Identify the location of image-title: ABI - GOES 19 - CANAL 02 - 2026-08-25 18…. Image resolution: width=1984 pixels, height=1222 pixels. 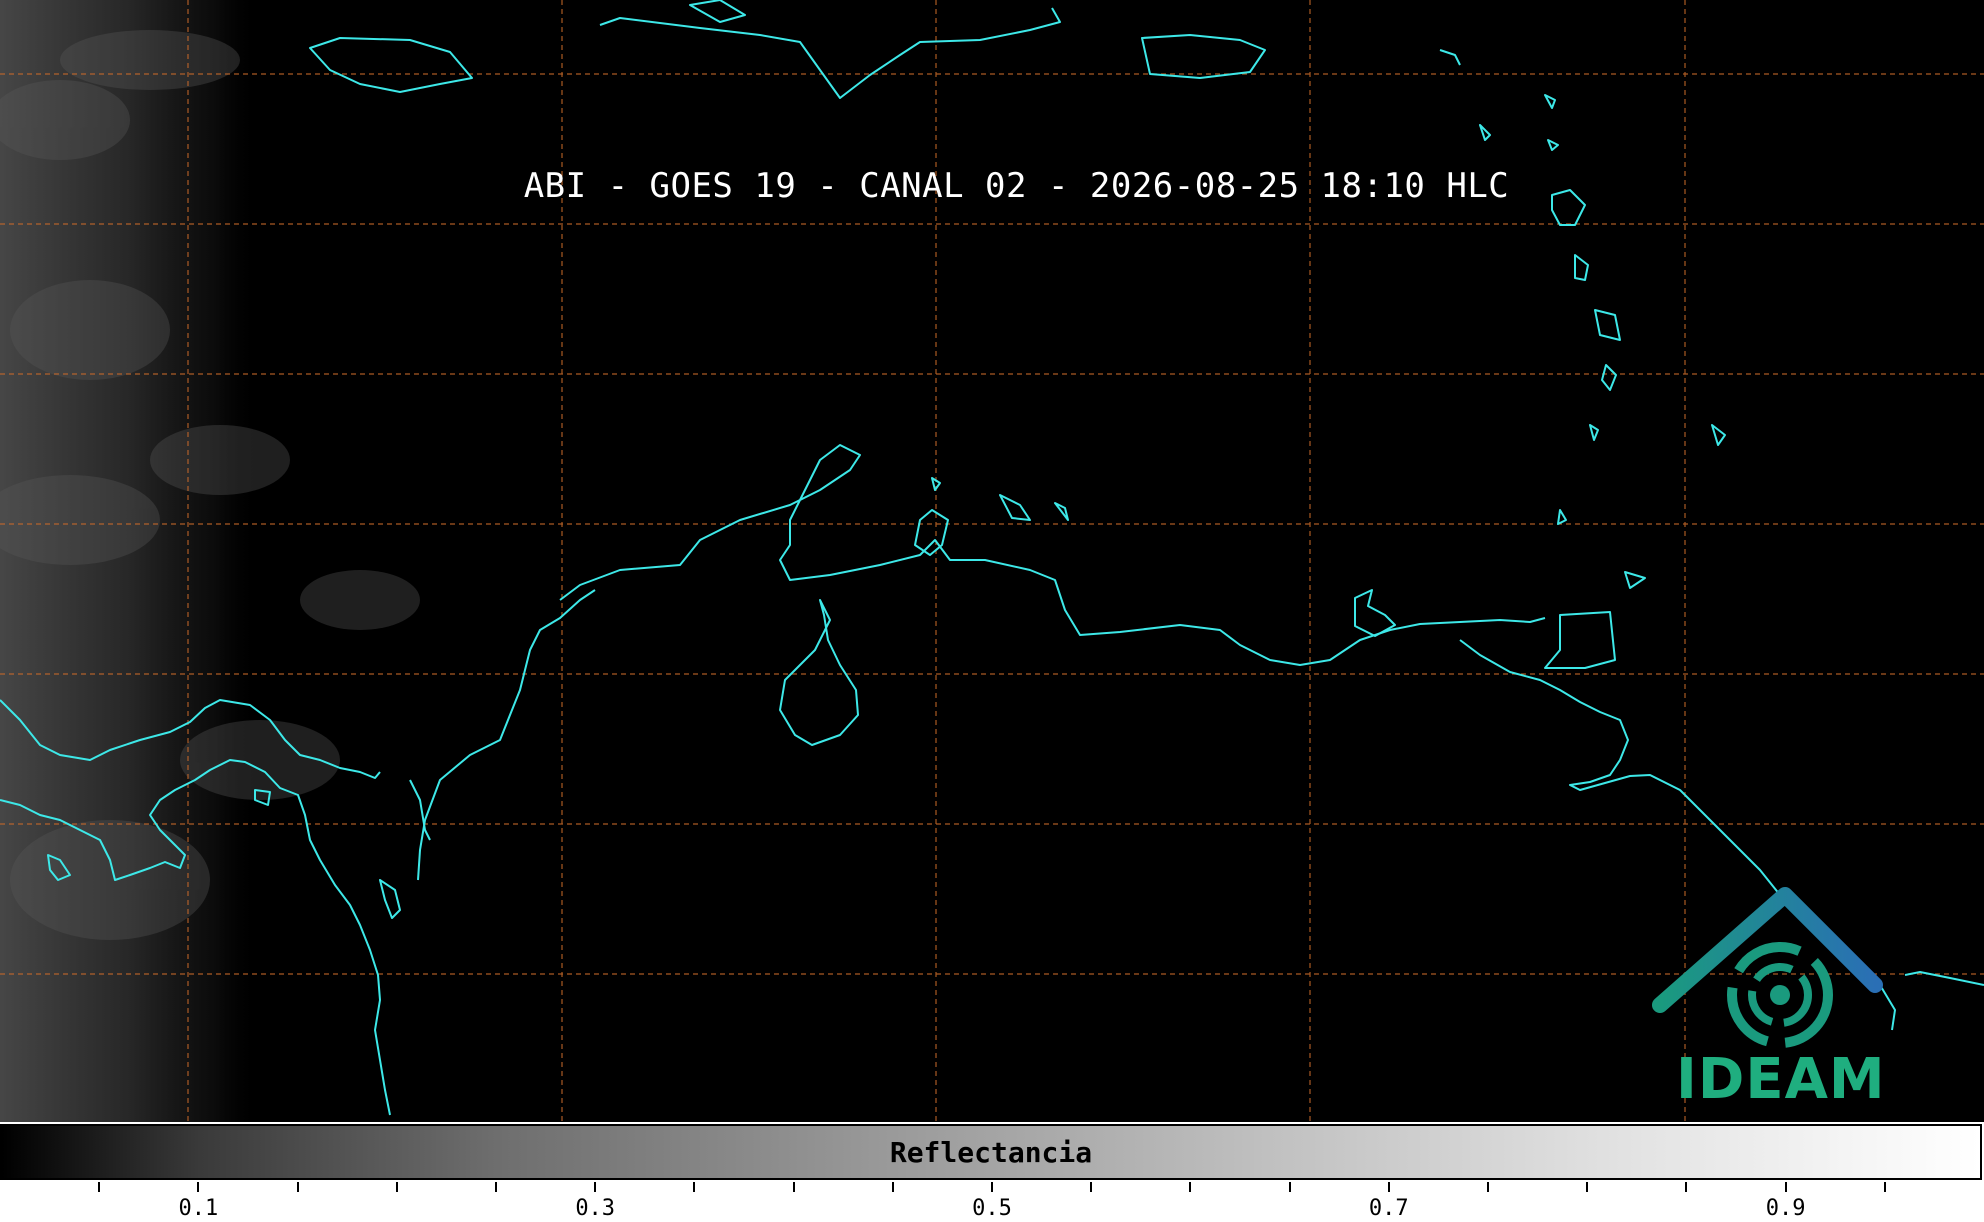
(1016, 186).